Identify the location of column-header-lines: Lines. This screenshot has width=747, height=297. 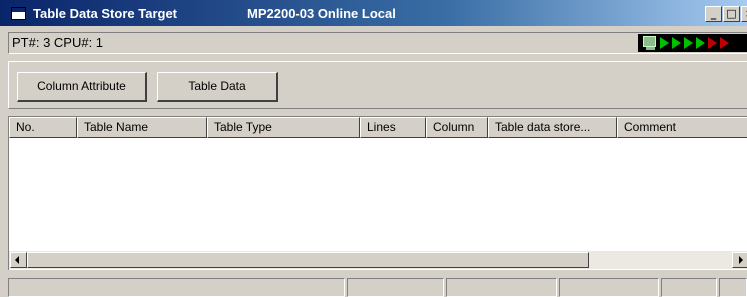
(393, 127).